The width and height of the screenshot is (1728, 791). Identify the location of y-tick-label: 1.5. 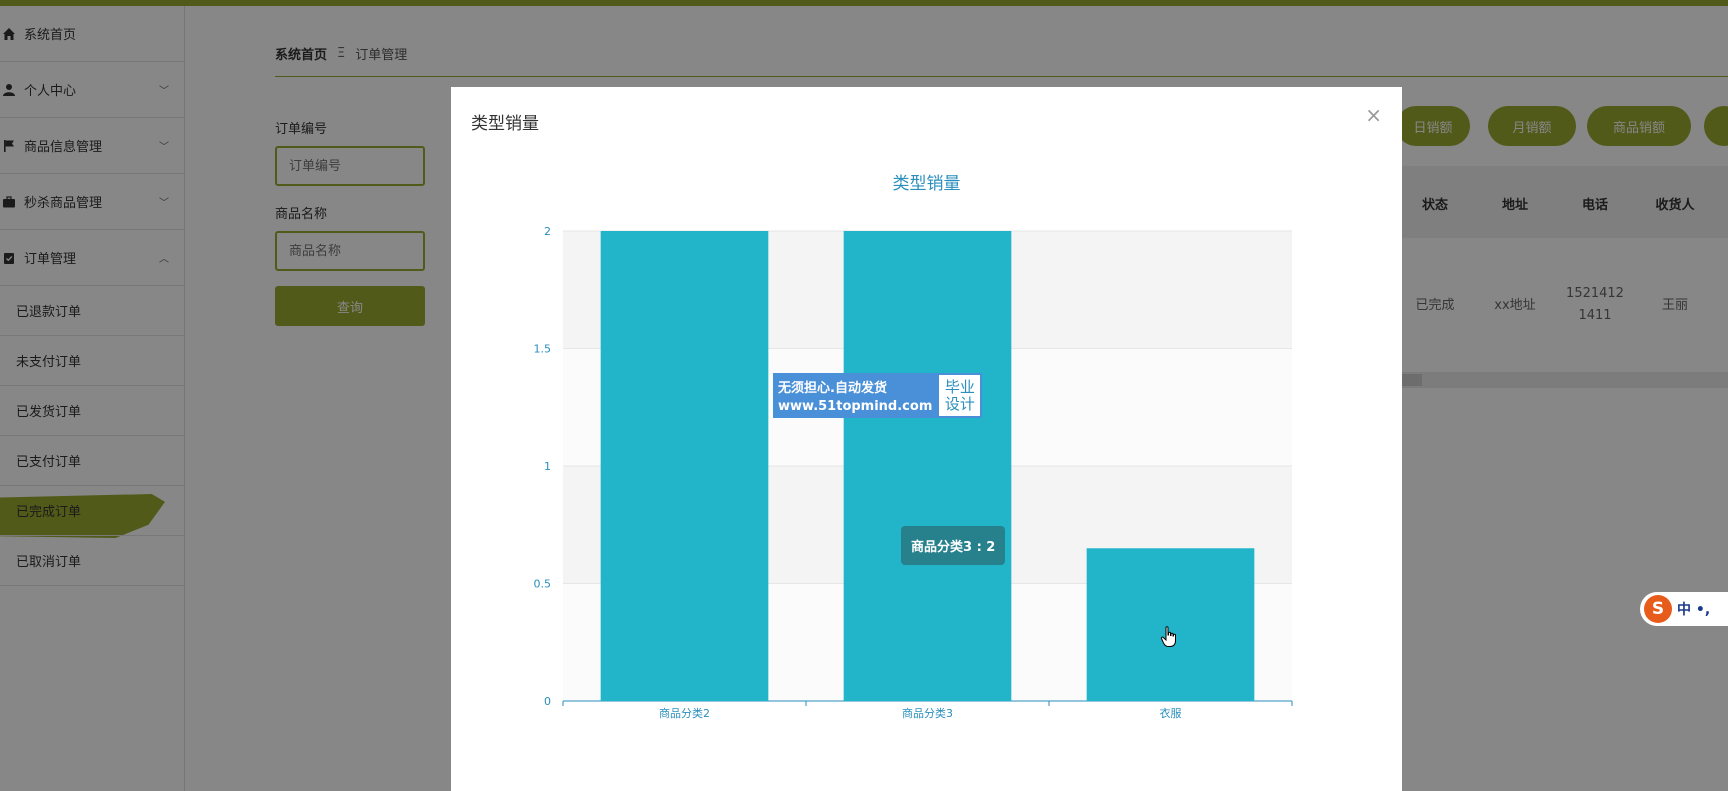
(543, 349).